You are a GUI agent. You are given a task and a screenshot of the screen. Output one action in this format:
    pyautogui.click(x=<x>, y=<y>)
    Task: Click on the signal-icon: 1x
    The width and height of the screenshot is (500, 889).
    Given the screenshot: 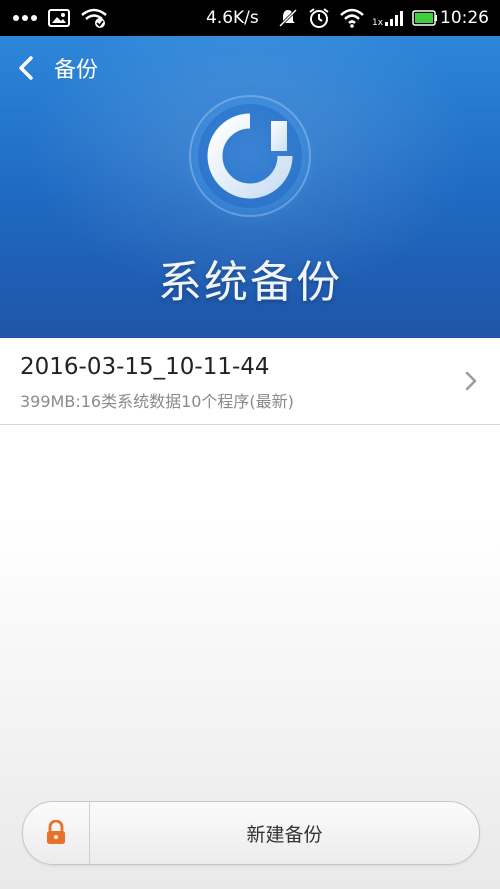 What is the action you would take?
    pyautogui.click(x=389, y=18)
    